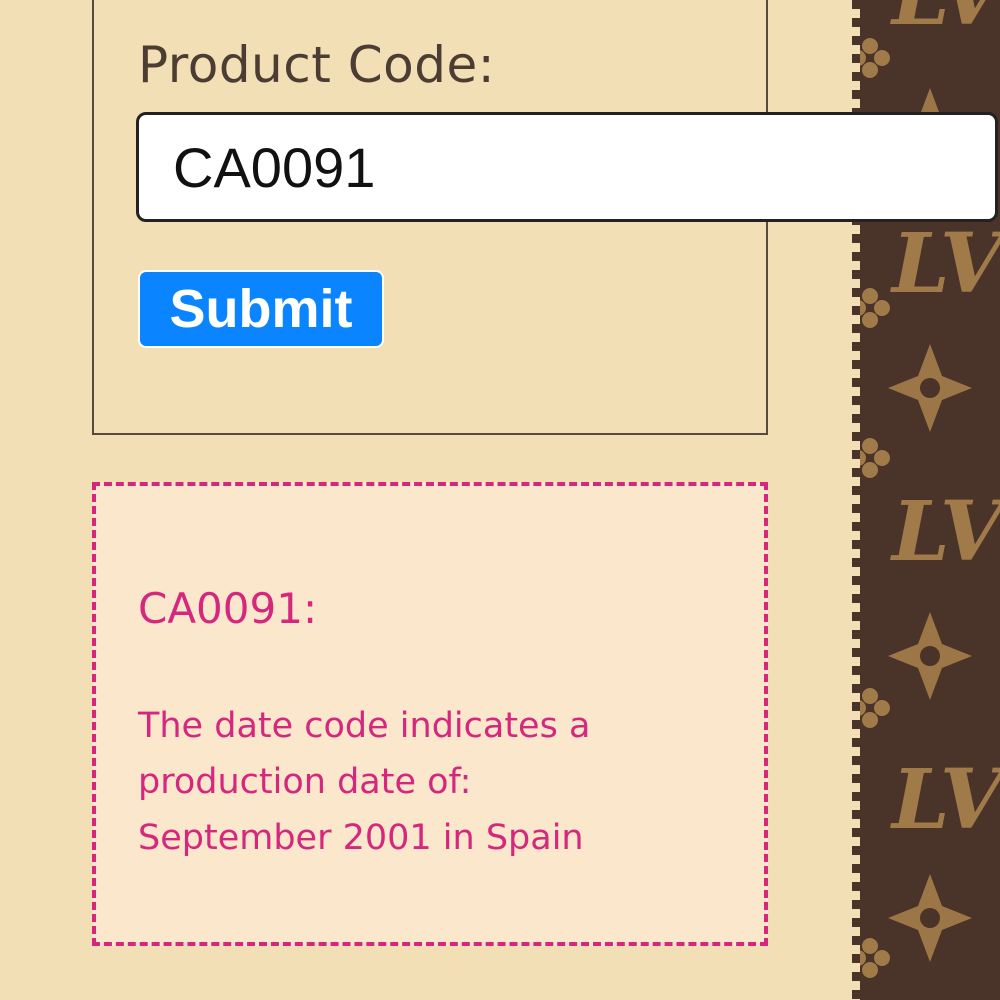 Image resolution: width=1000 pixels, height=1000 pixels. What do you see at coordinates (305, 782) in the screenshot?
I see `result-line-2: production date of:` at bounding box center [305, 782].